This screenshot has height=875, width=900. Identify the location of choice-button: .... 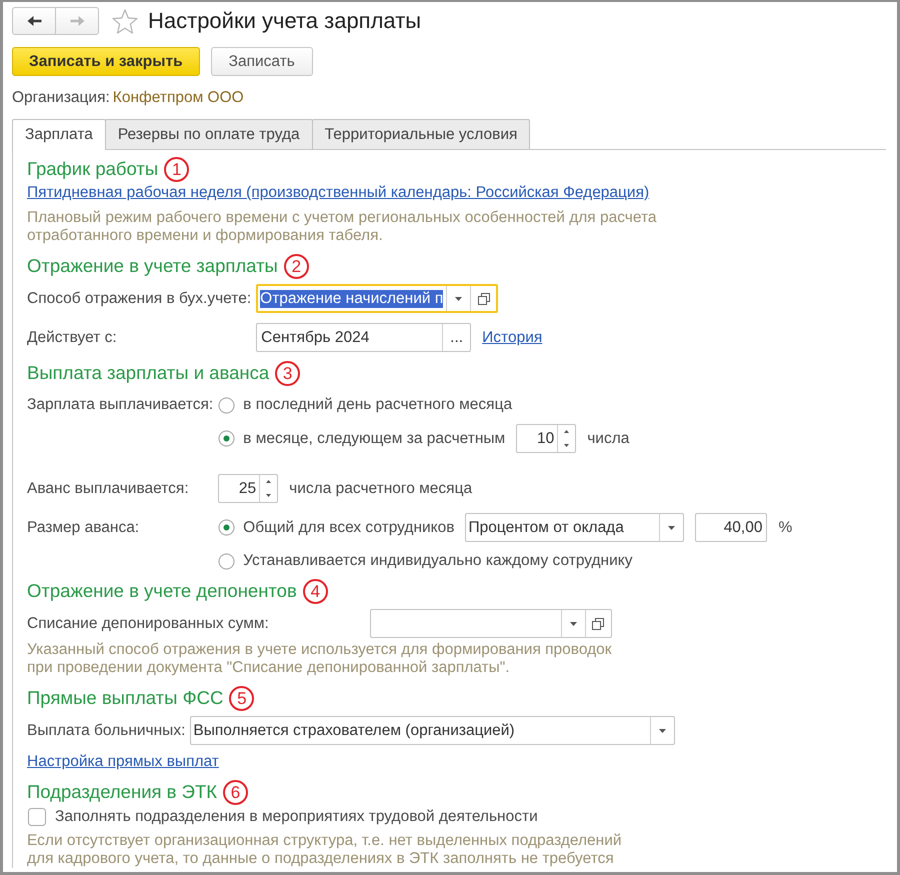
(456, 337).